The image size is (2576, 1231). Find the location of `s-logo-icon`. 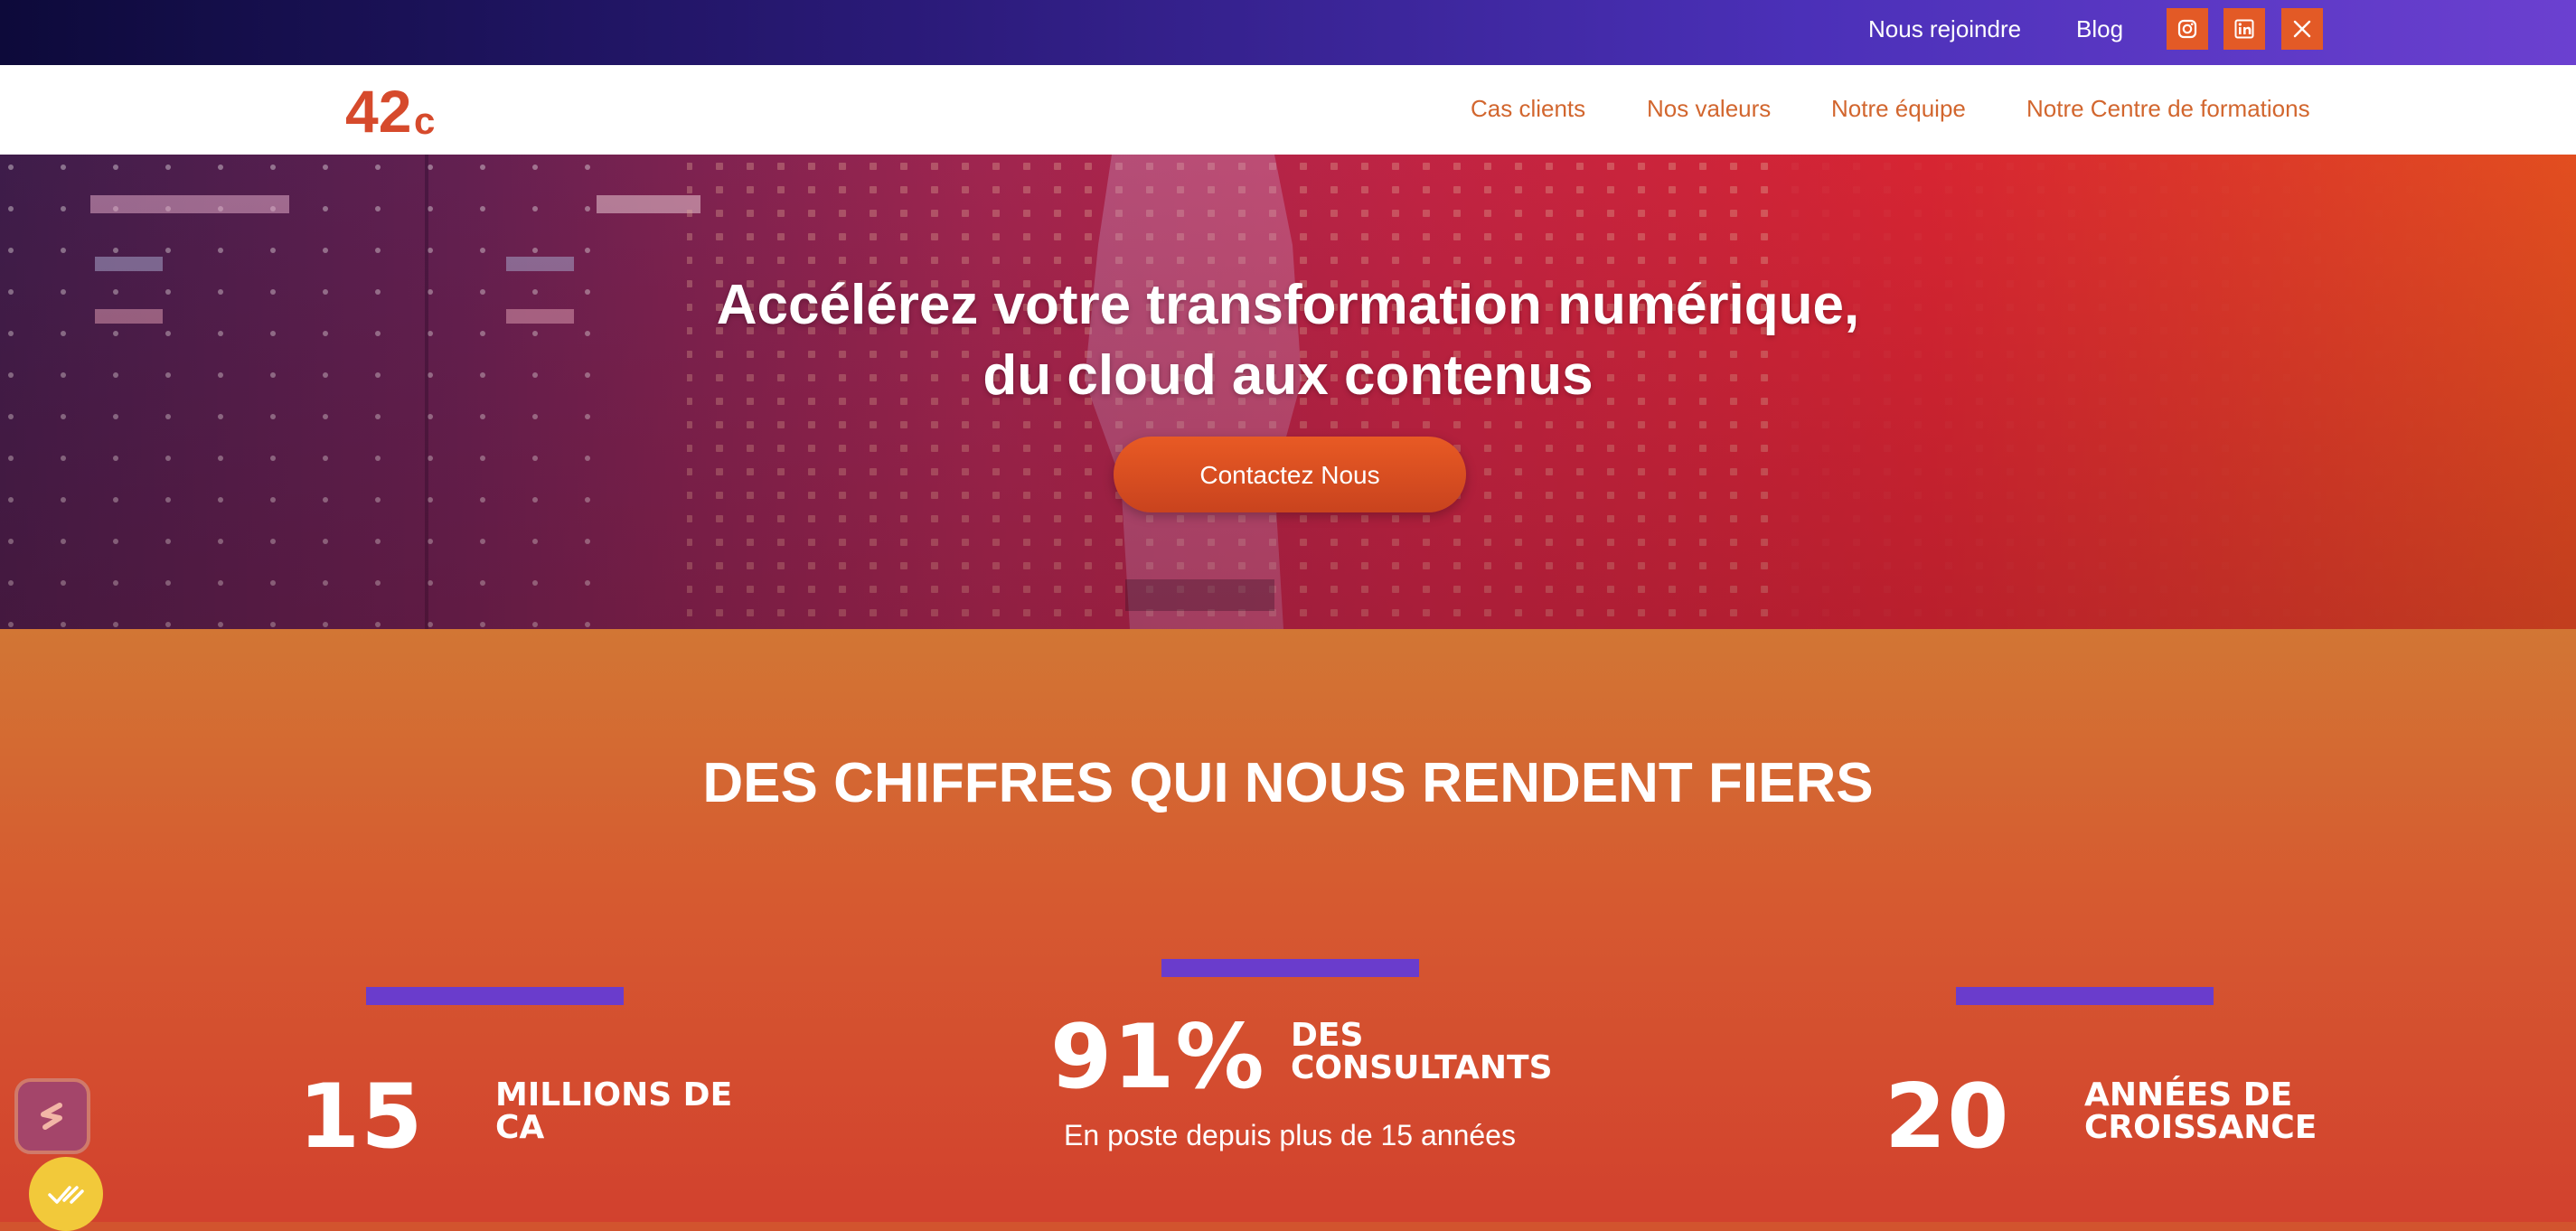

s-logo-icon is located at coordinates (52, 1117).